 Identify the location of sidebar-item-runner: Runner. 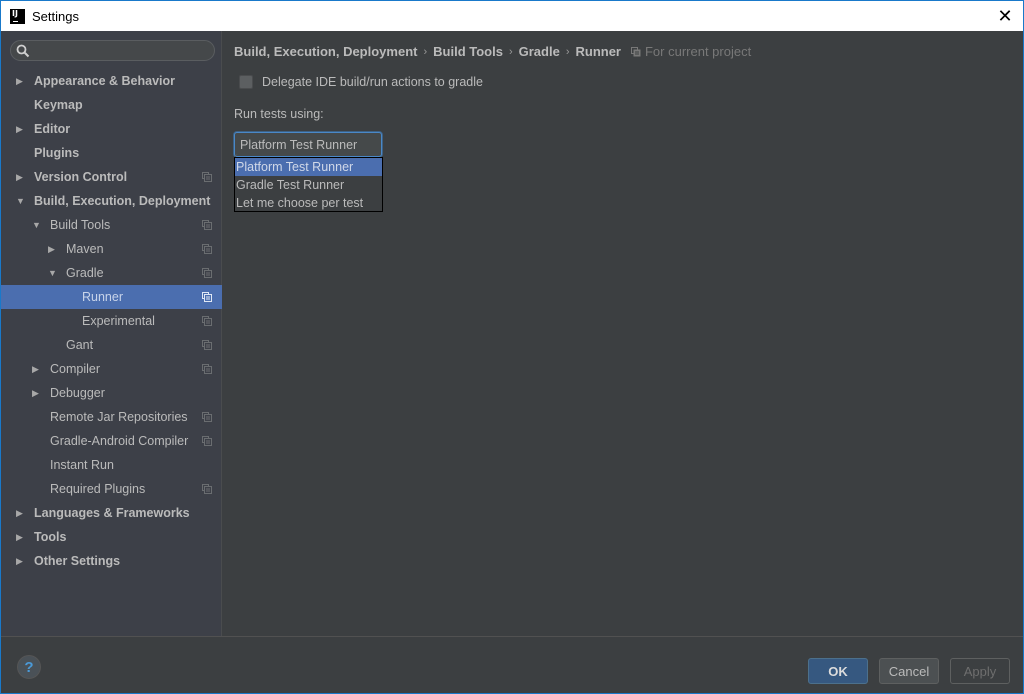
(111, 297).